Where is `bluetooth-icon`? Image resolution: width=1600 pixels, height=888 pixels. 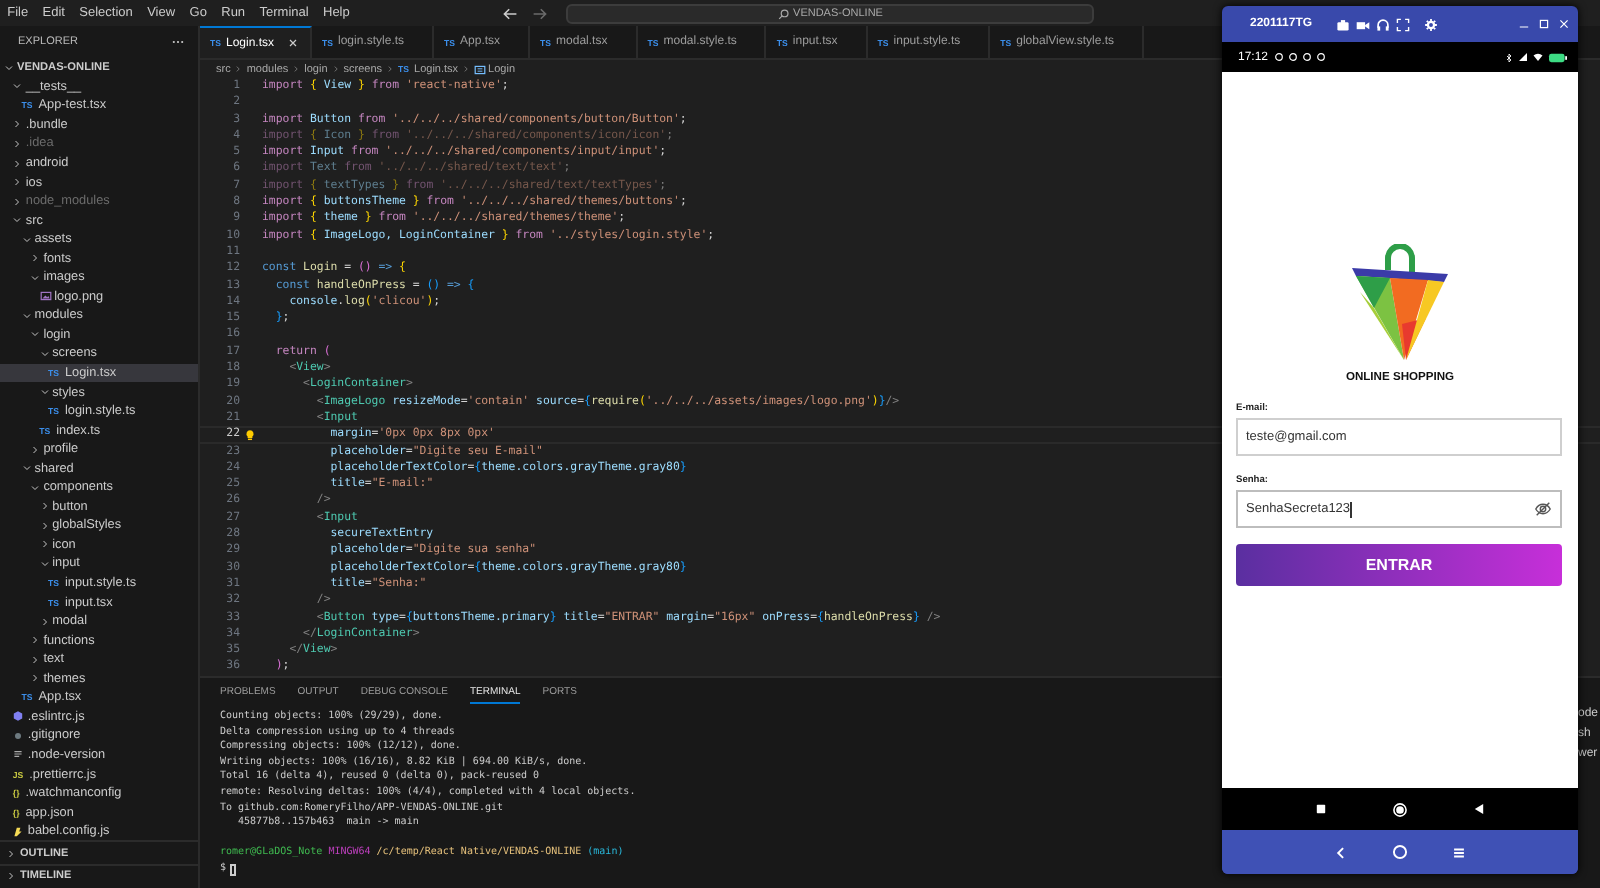 bluetooth-icon is located at coordinates (1509, 57).